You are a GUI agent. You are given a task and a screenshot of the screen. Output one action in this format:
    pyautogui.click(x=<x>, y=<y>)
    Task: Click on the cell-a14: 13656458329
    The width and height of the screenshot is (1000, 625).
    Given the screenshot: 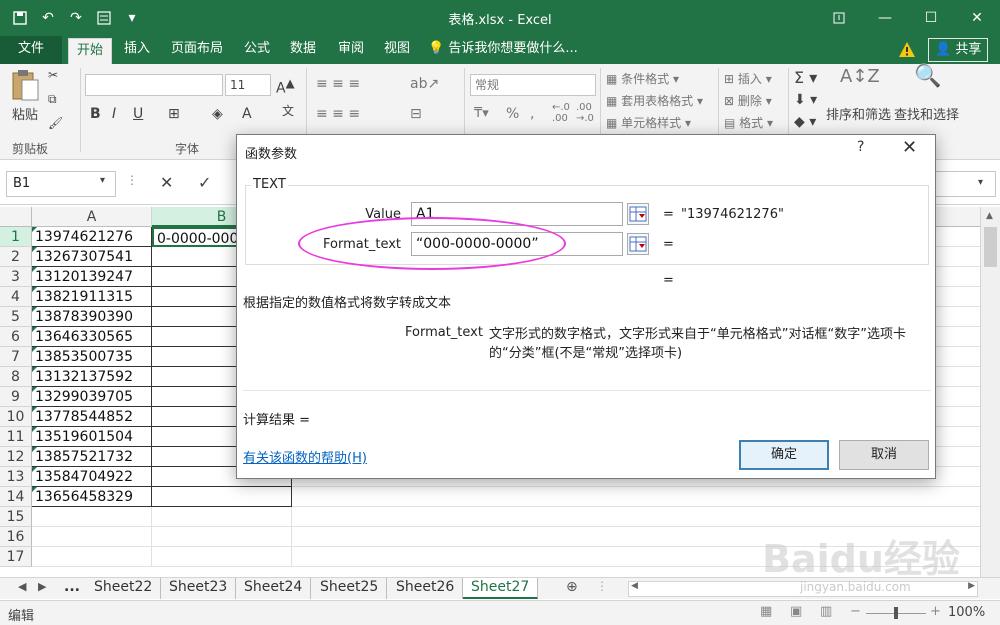 What is the action you would take?
    pyautogui.click(x=92, y=497)
    